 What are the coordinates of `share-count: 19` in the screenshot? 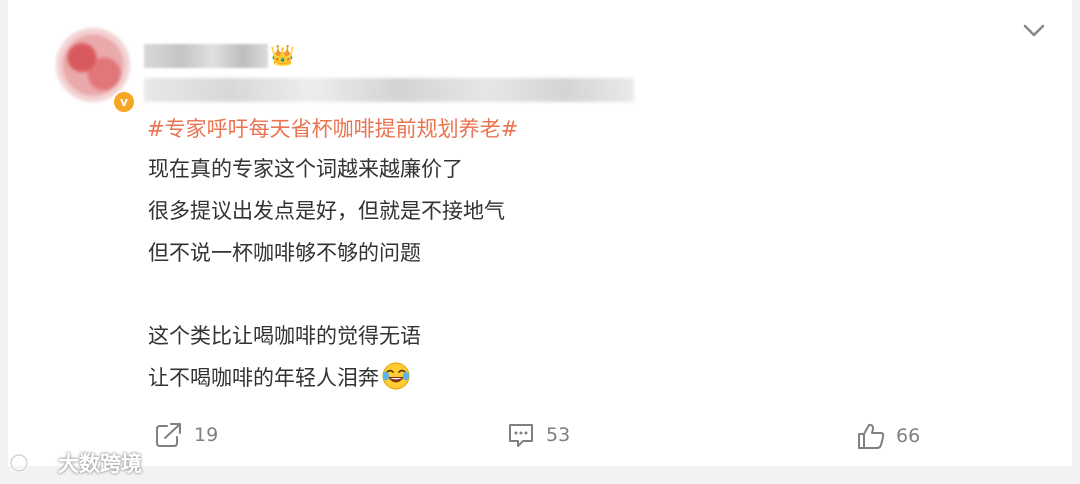 It's located at (206, 435).